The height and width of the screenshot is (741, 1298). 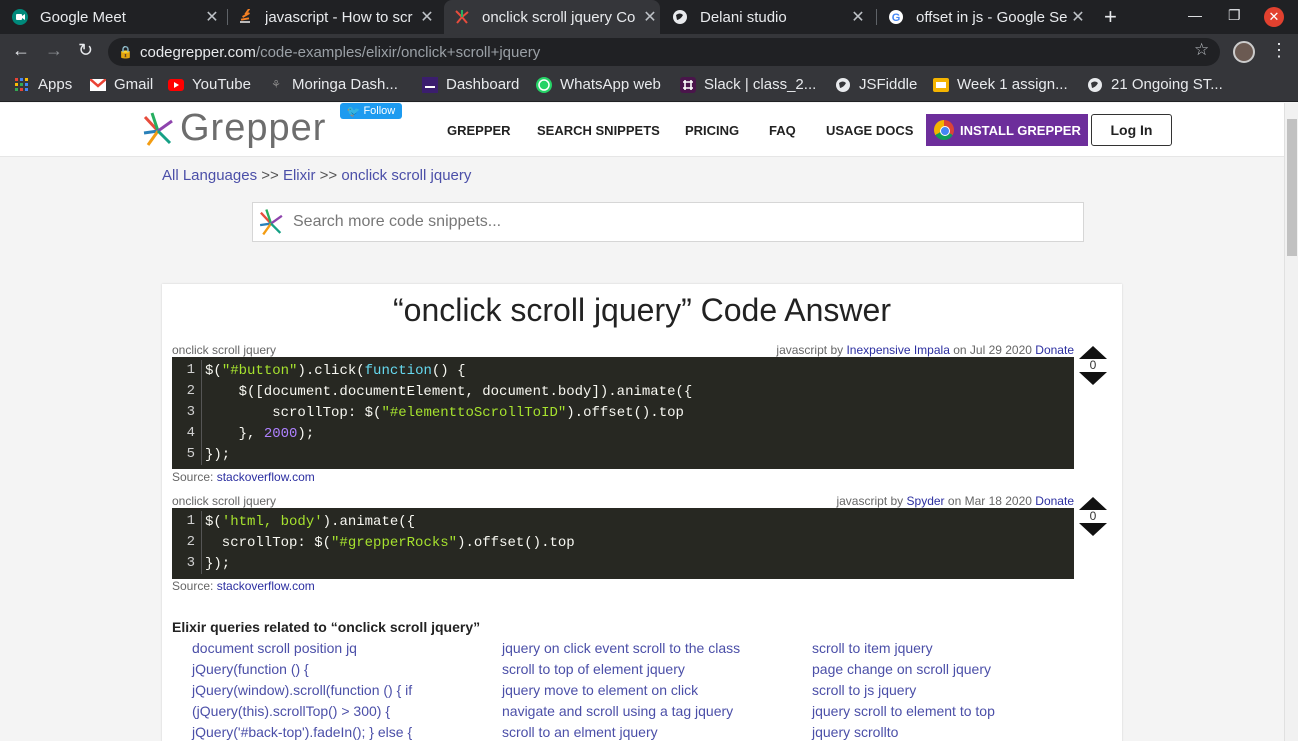 I want to click on new-tab-icon: +, so click(x=1110, y=17).